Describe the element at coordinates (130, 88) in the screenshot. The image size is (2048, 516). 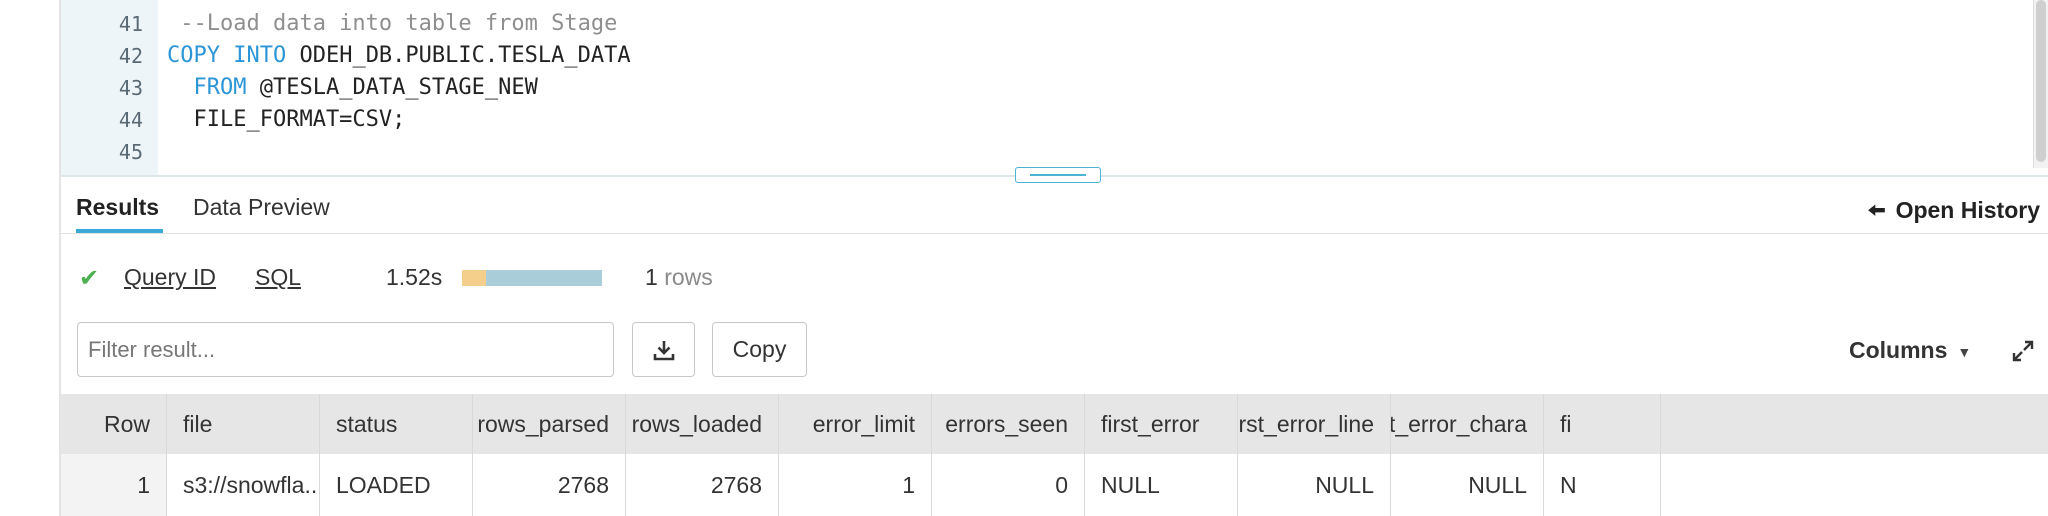
I see `line-number: 43` at that location.